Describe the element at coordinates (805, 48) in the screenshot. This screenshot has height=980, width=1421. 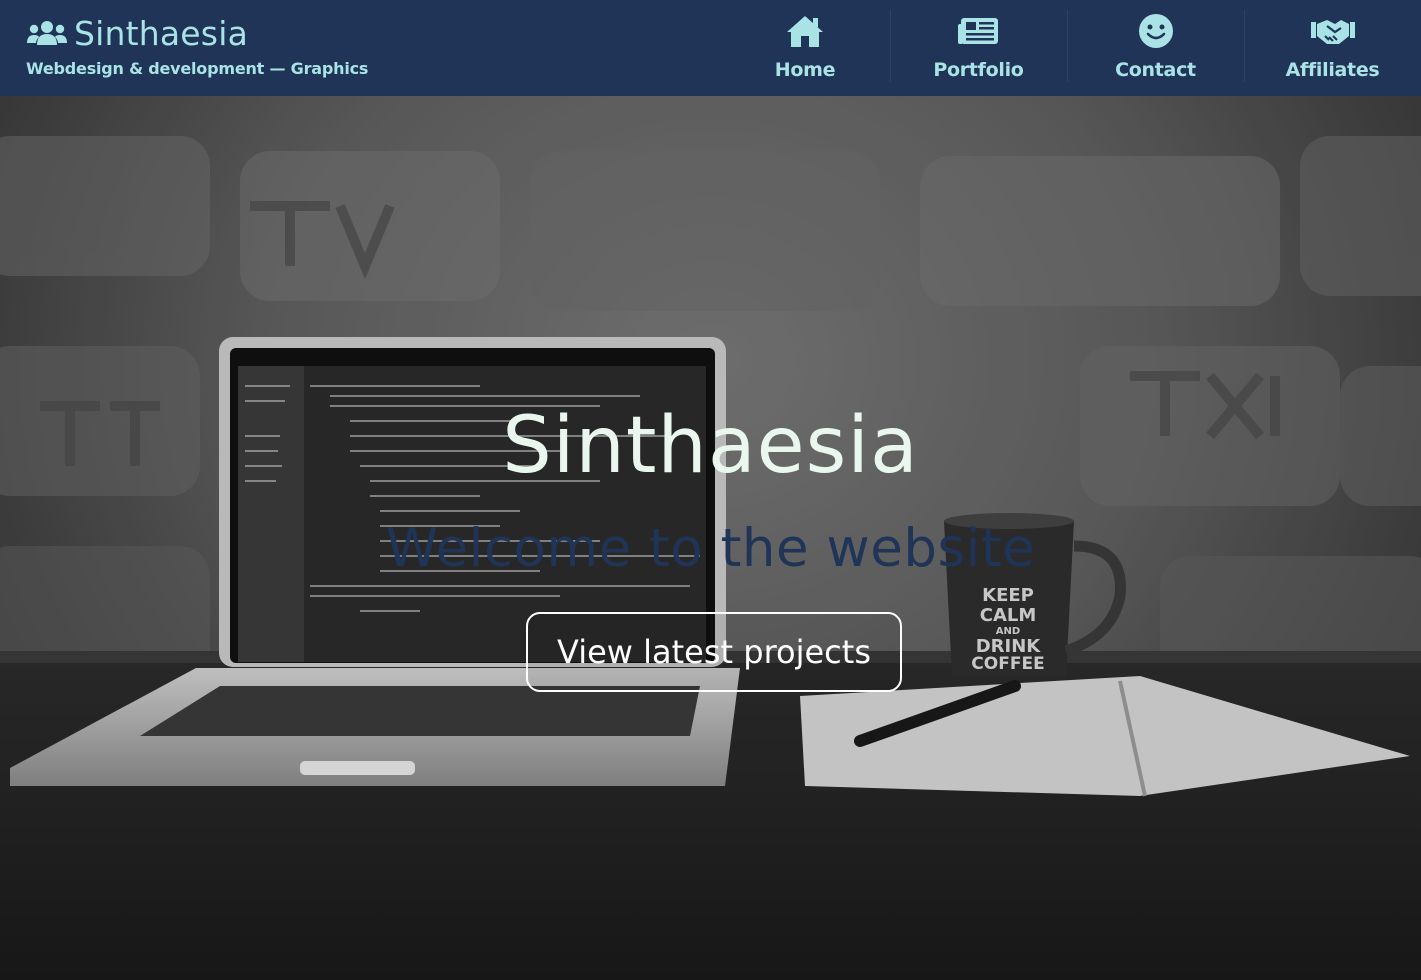
I see `nav-item-home: Home` at that location.